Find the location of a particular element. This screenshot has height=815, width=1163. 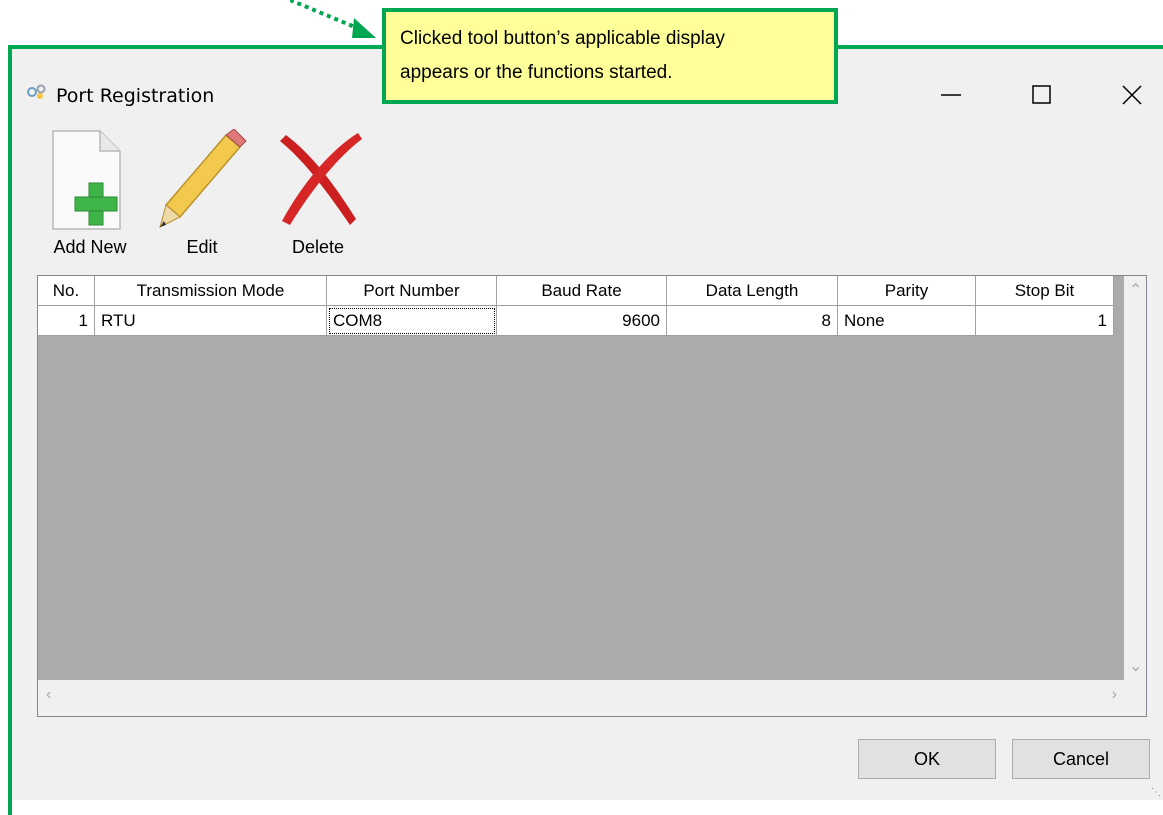

annotation-arrow is located at coordinates (333, 19).